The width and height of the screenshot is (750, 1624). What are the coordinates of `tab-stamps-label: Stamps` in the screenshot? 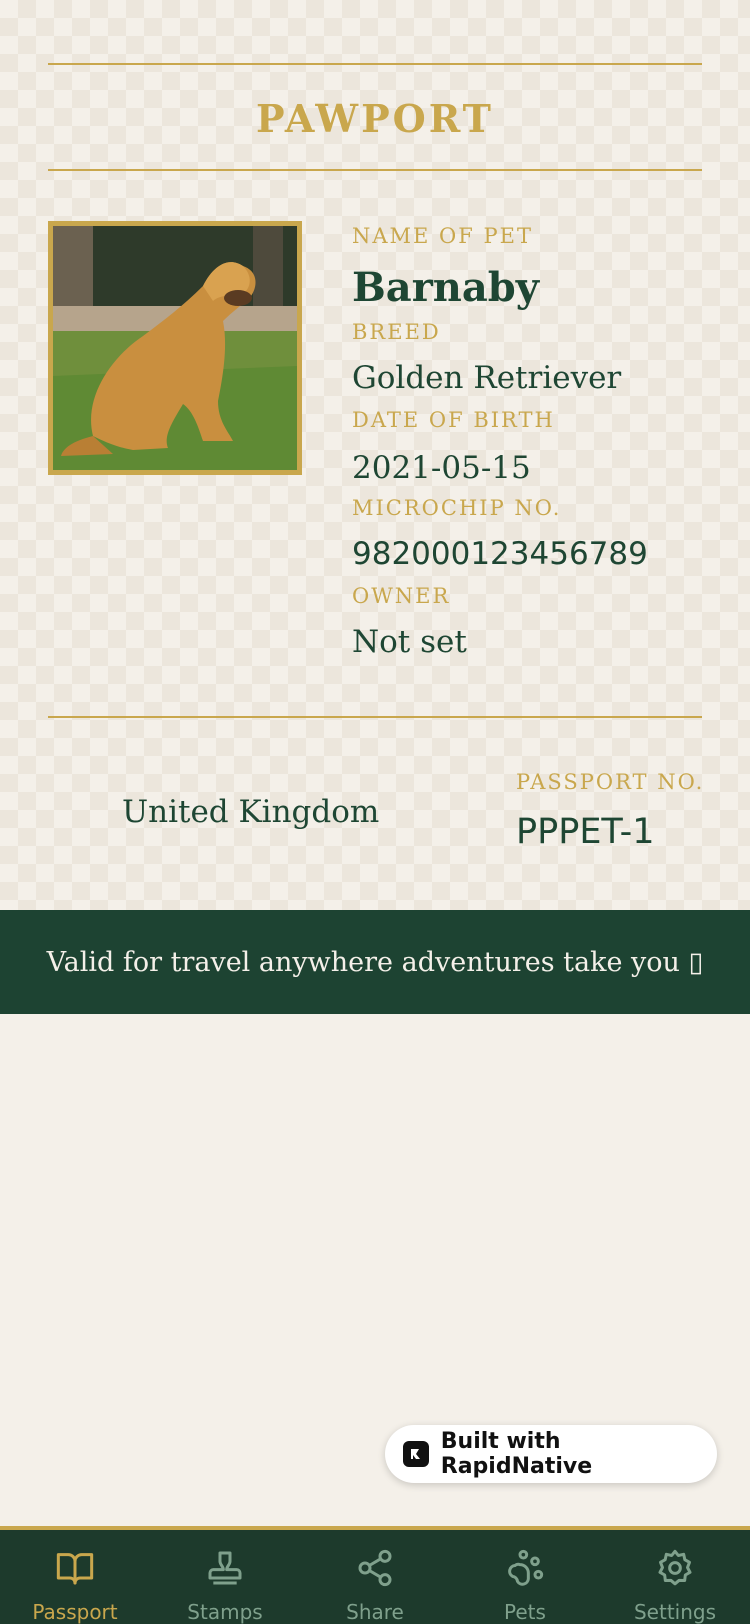 It's located at (225, 1612).